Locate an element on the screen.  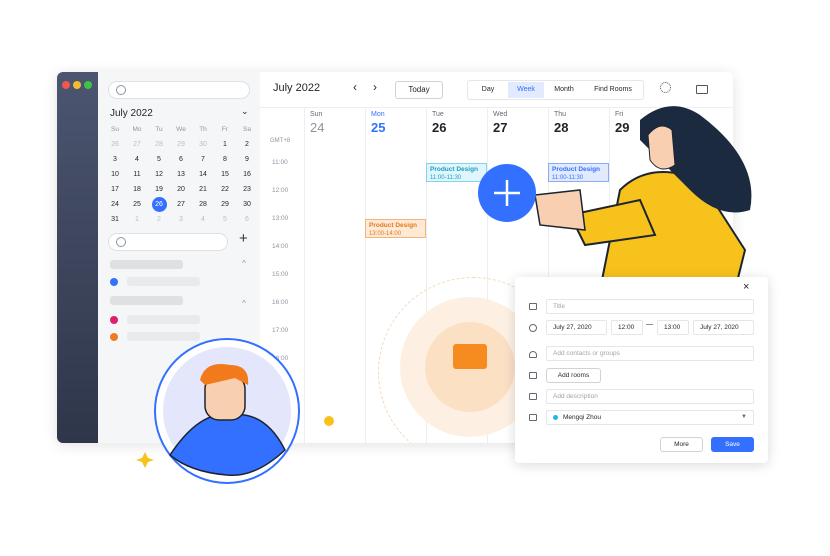
person-illustration-man is located at coordinates (227, 411).